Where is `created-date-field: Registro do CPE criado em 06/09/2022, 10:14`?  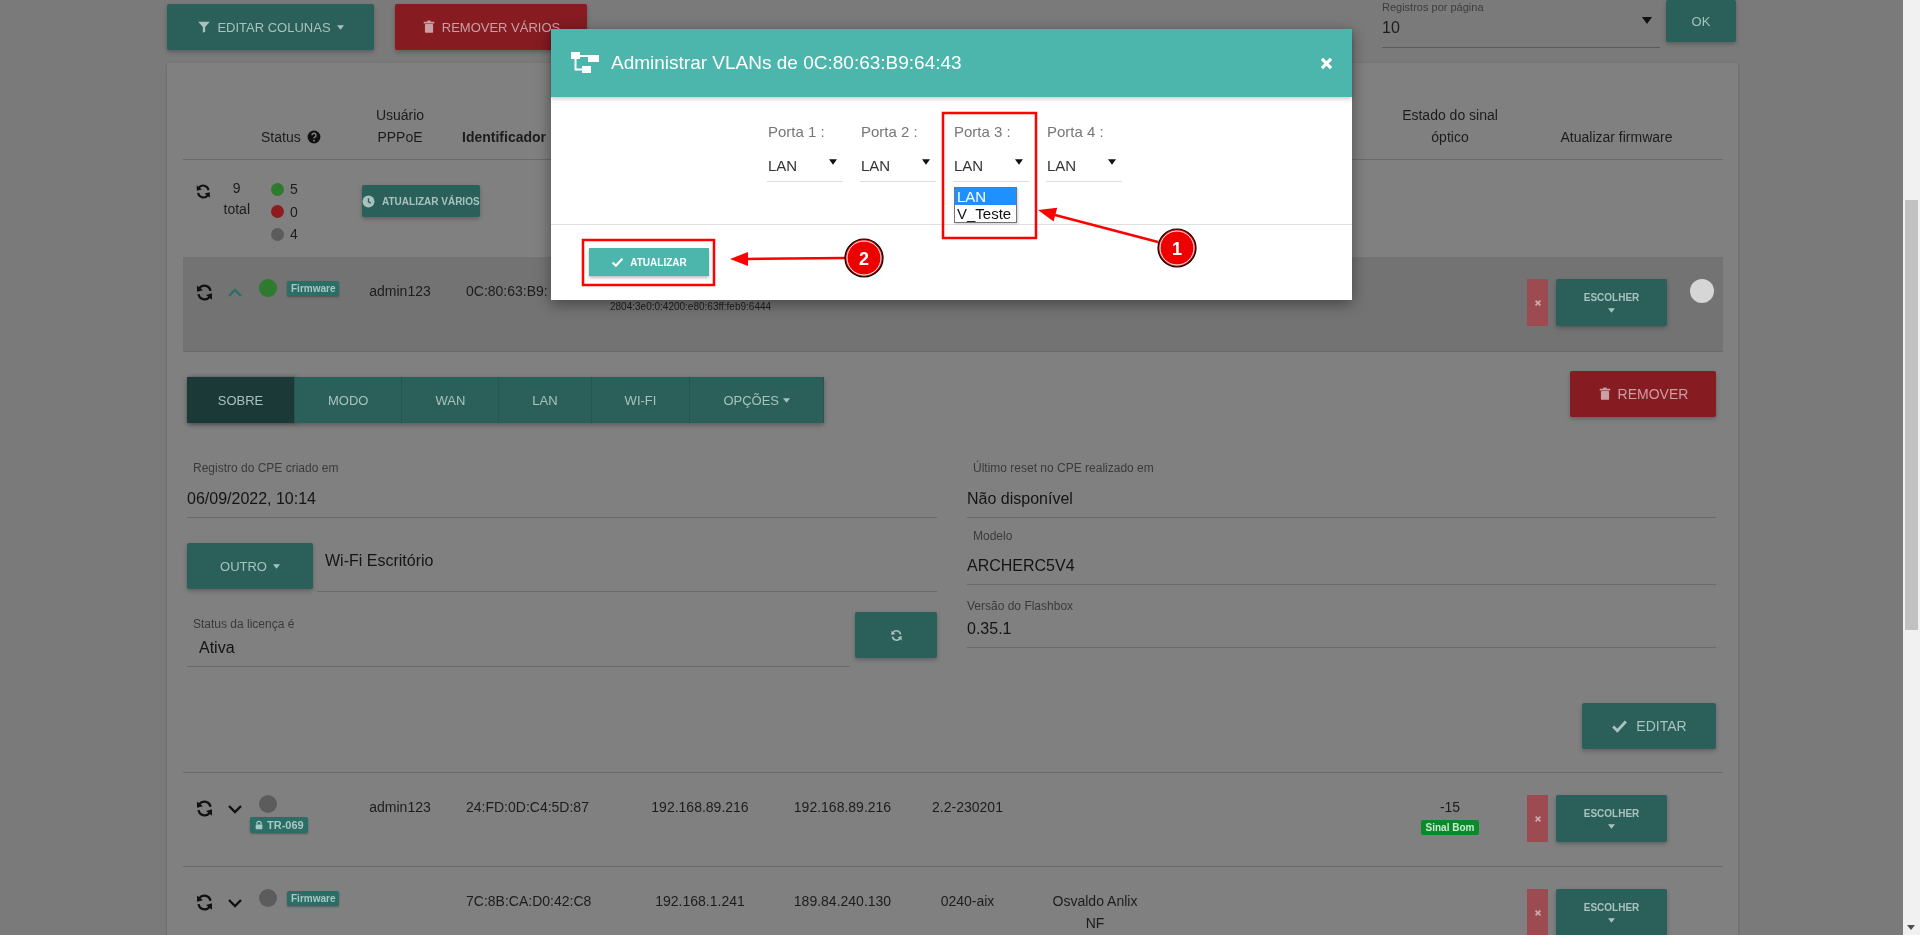 created-date-field: Registro do CPE criado em 06/09/2022, 10:14 is located at coordinates (562, 489).